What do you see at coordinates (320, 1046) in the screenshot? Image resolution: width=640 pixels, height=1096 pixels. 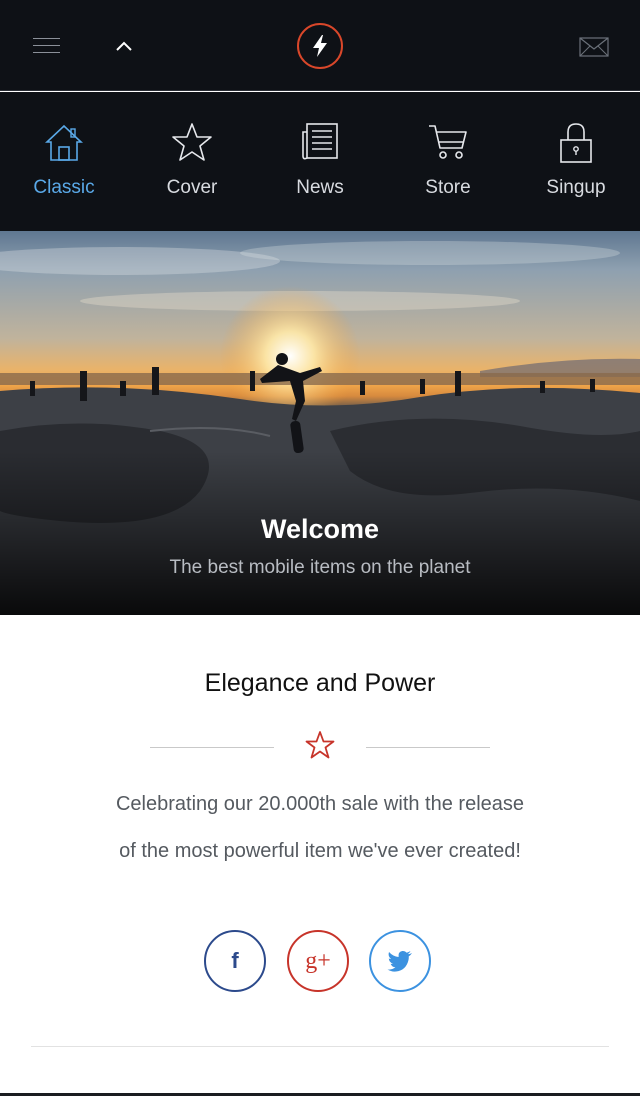 I see `bottom-divider` at bounding box center [320, 1046].